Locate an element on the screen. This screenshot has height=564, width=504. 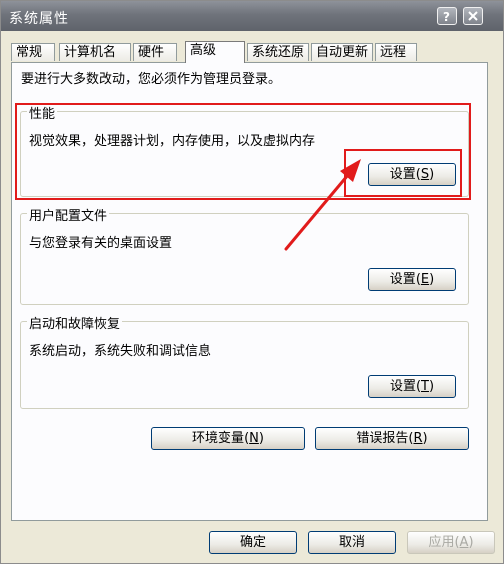
red-arrow-icon is located at coordinates (322, 205).